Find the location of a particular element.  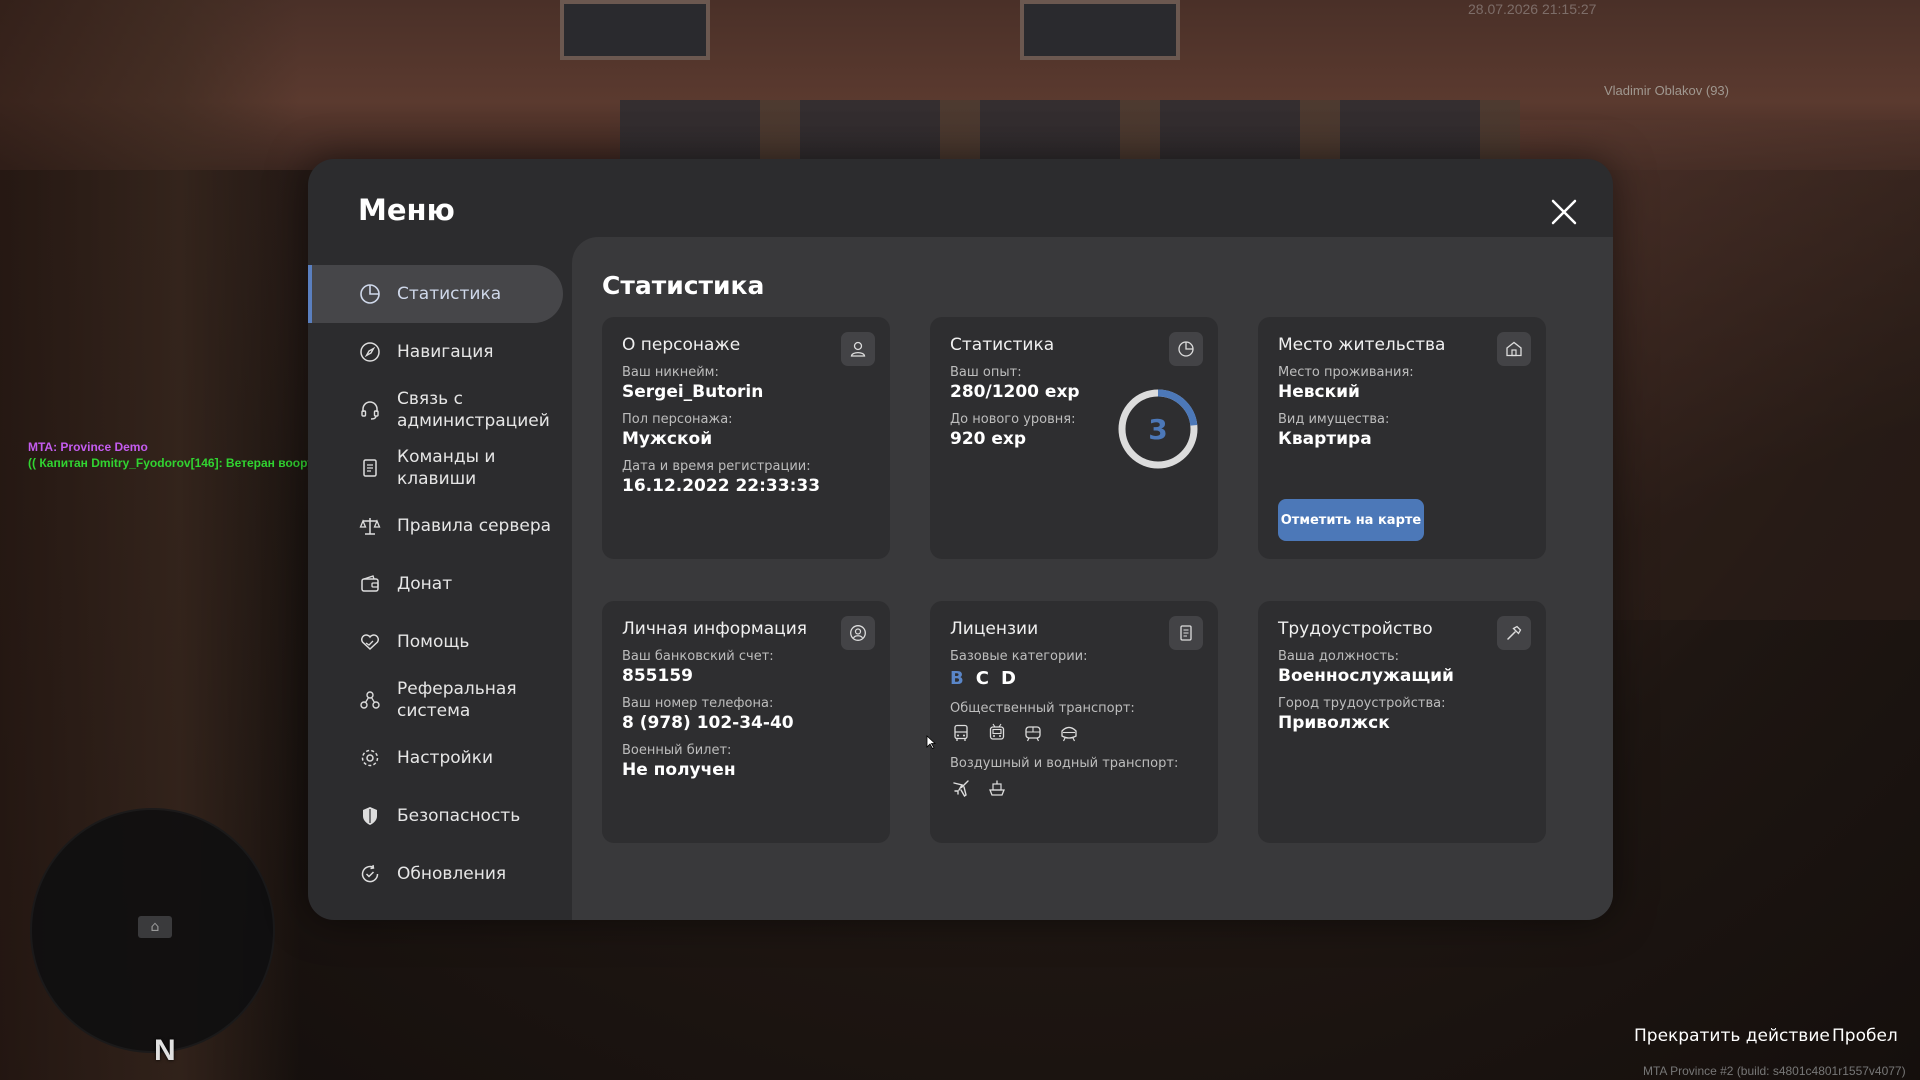

sidebar-item-referral: Реферальная система is located at coordinates (440, 700).